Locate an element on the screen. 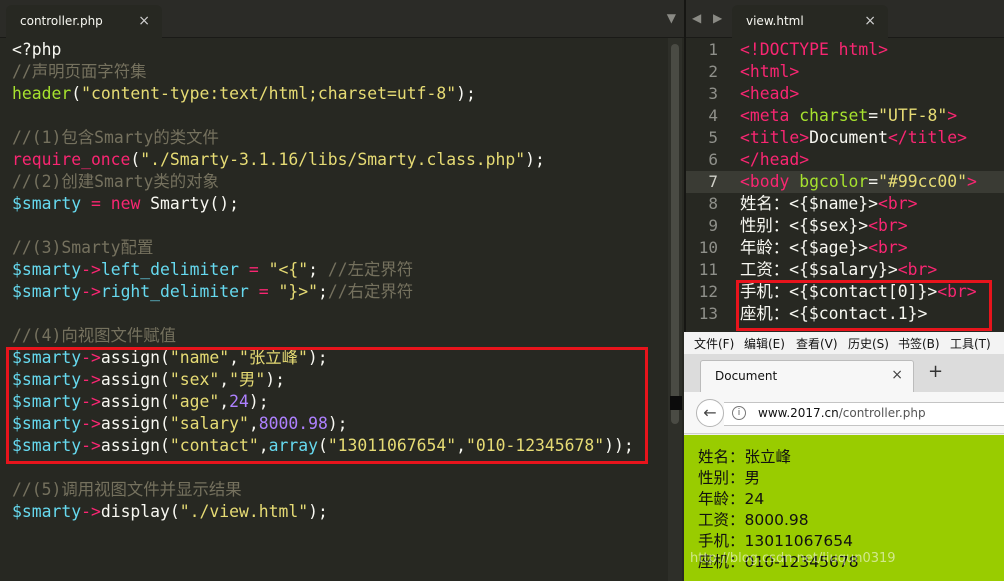 This screenshot has width=1004, height=581. scroll-thumb is located at coordinates (675, 234).